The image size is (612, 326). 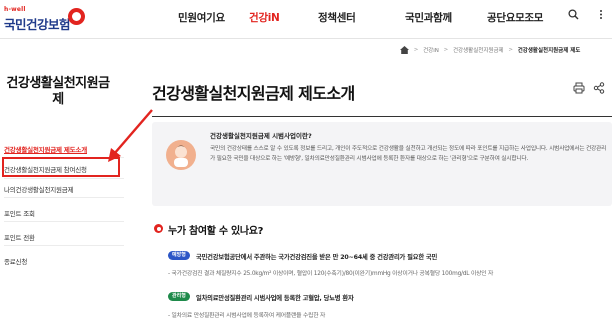 What do you see at coordinates (431, 50) in the screenshot?
I see `breadcrumb-item: 건강iN` at bounding box center [431, 50].